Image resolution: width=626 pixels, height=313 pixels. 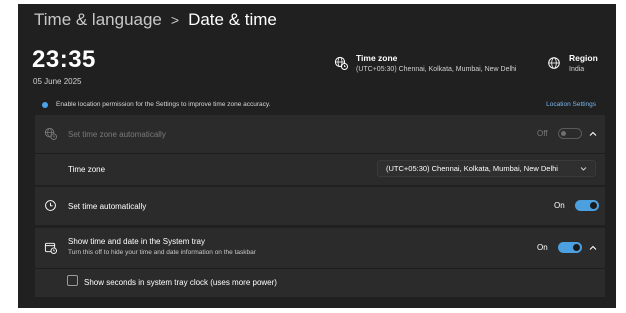 I want to click on auto-time-toggle-group: On, so click(x=576, y=205).